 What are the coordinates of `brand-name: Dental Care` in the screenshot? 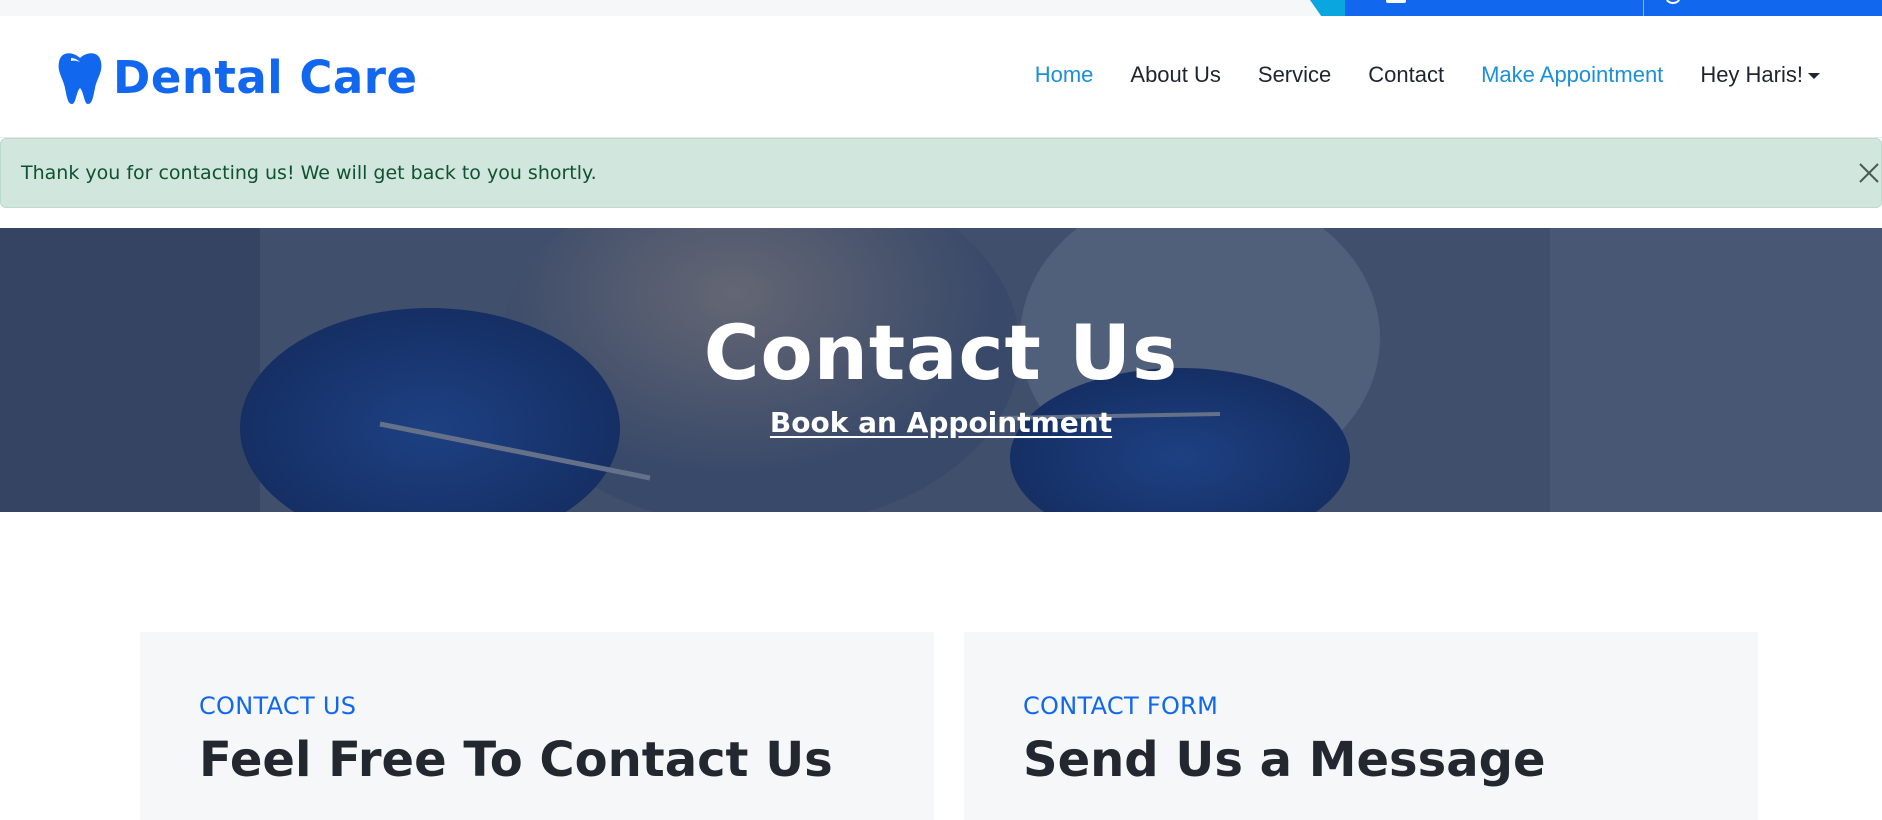 It's located at (265, 77).